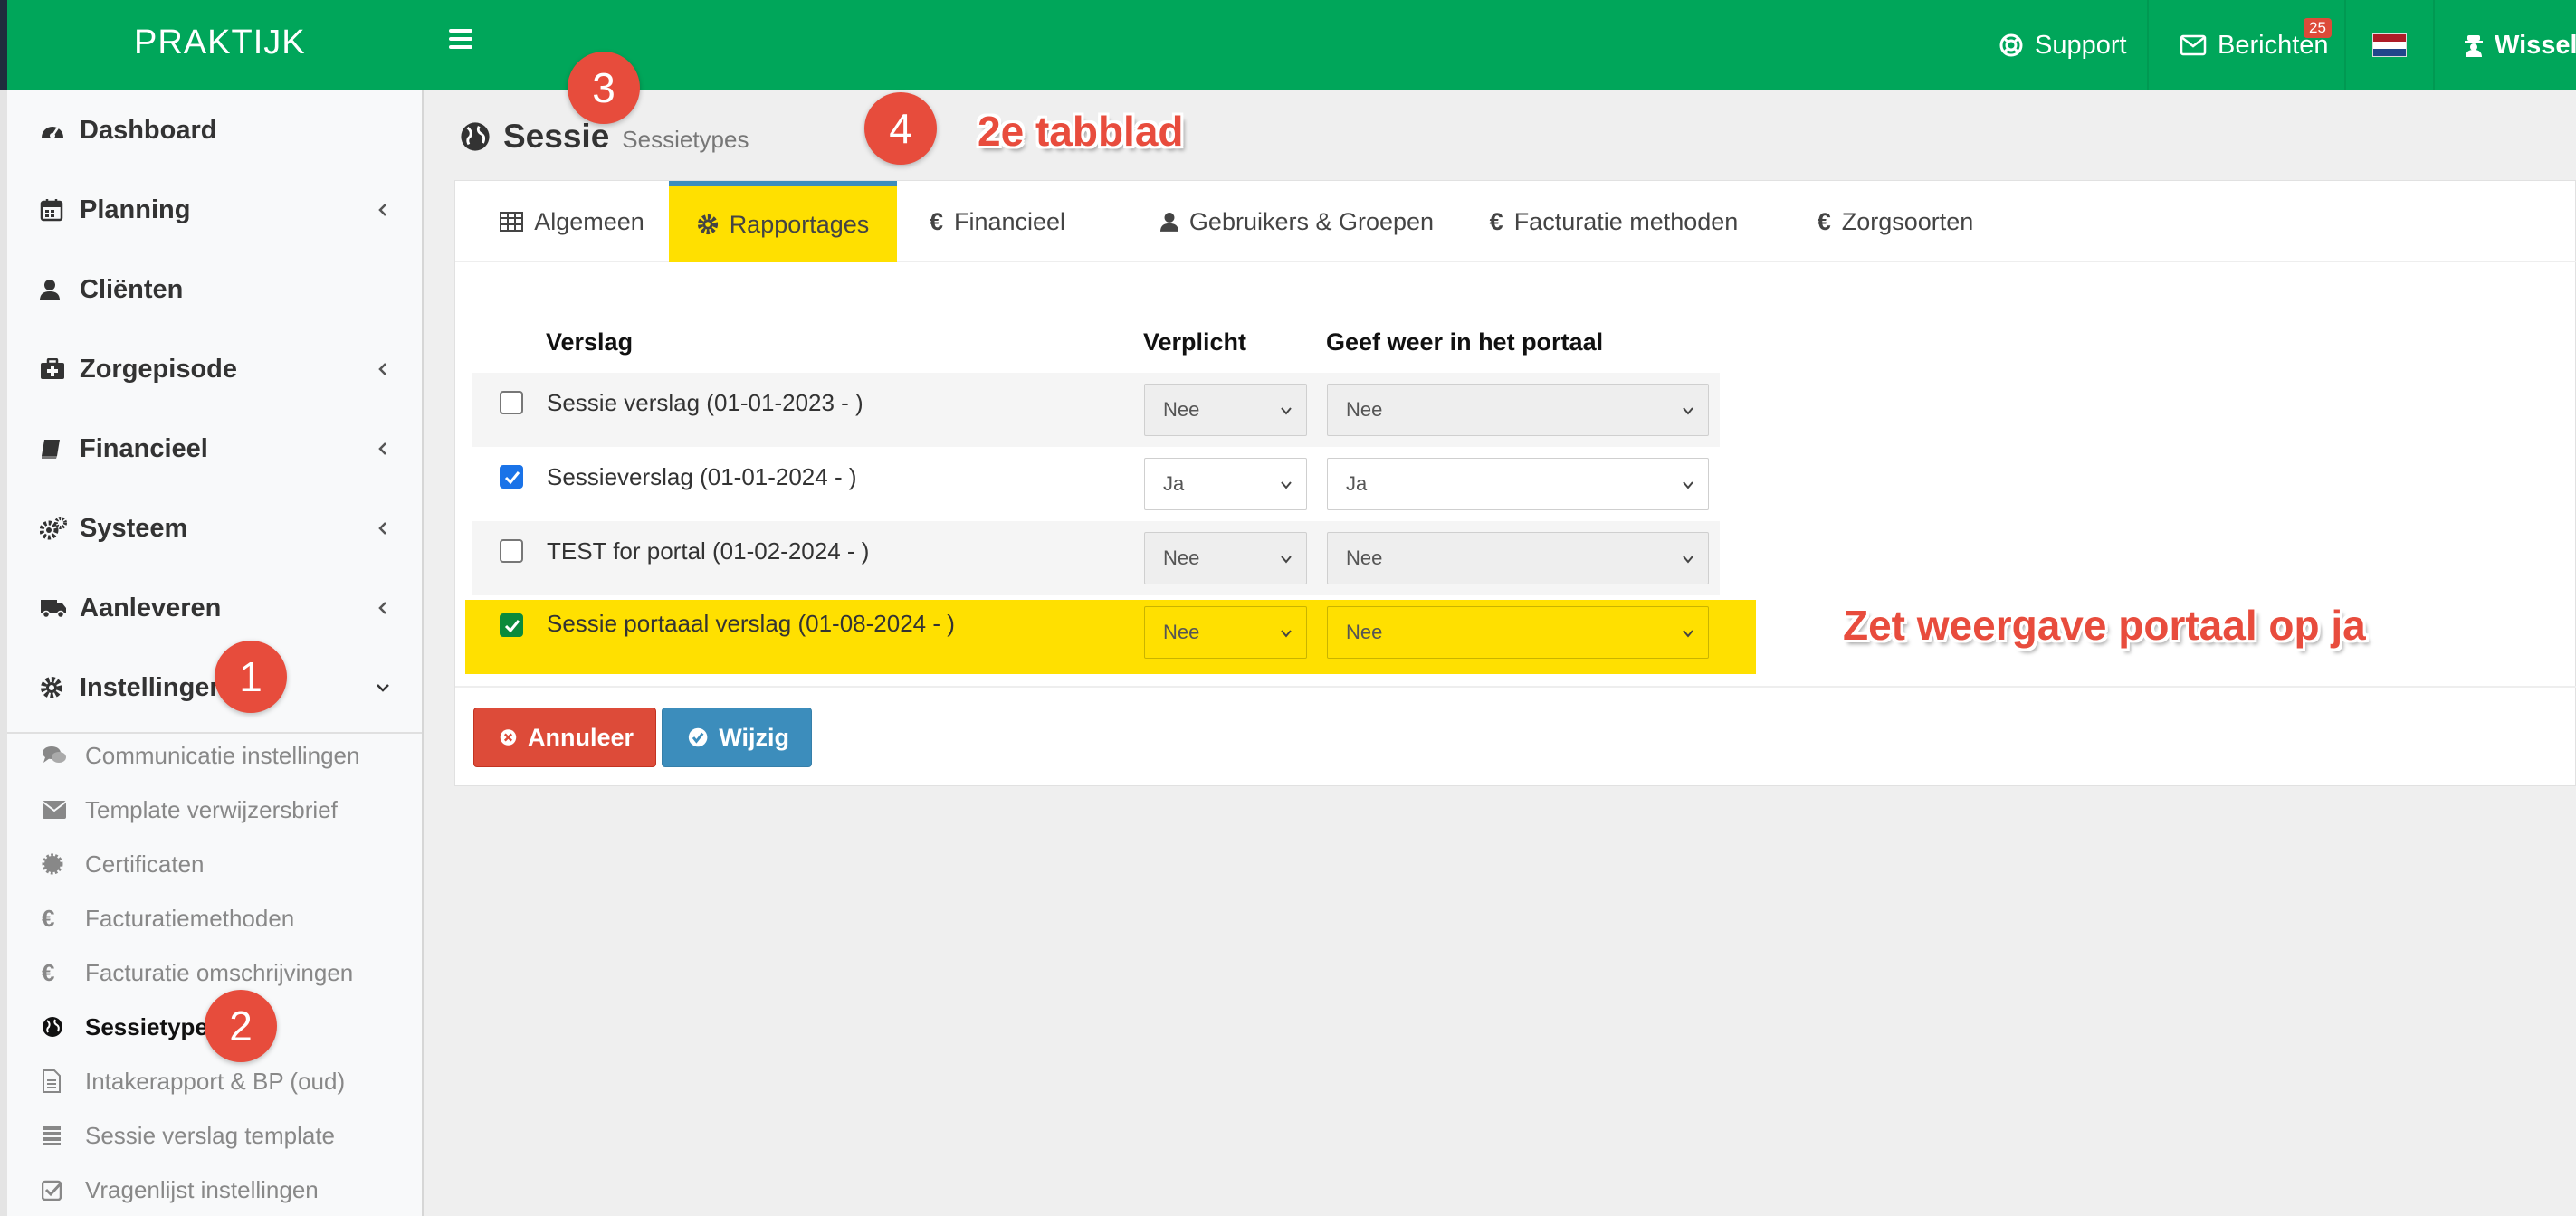  What do you see at coordinates (580, 737) in the screenshot?
I see `cancel-label: Annuleer` at bounding box center [580, 737].